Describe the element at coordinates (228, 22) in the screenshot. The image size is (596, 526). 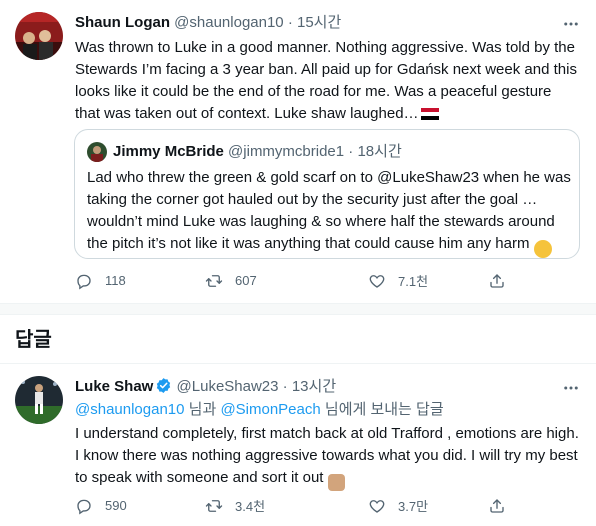
I see `author-handle: @shaunlogan10` at that location.